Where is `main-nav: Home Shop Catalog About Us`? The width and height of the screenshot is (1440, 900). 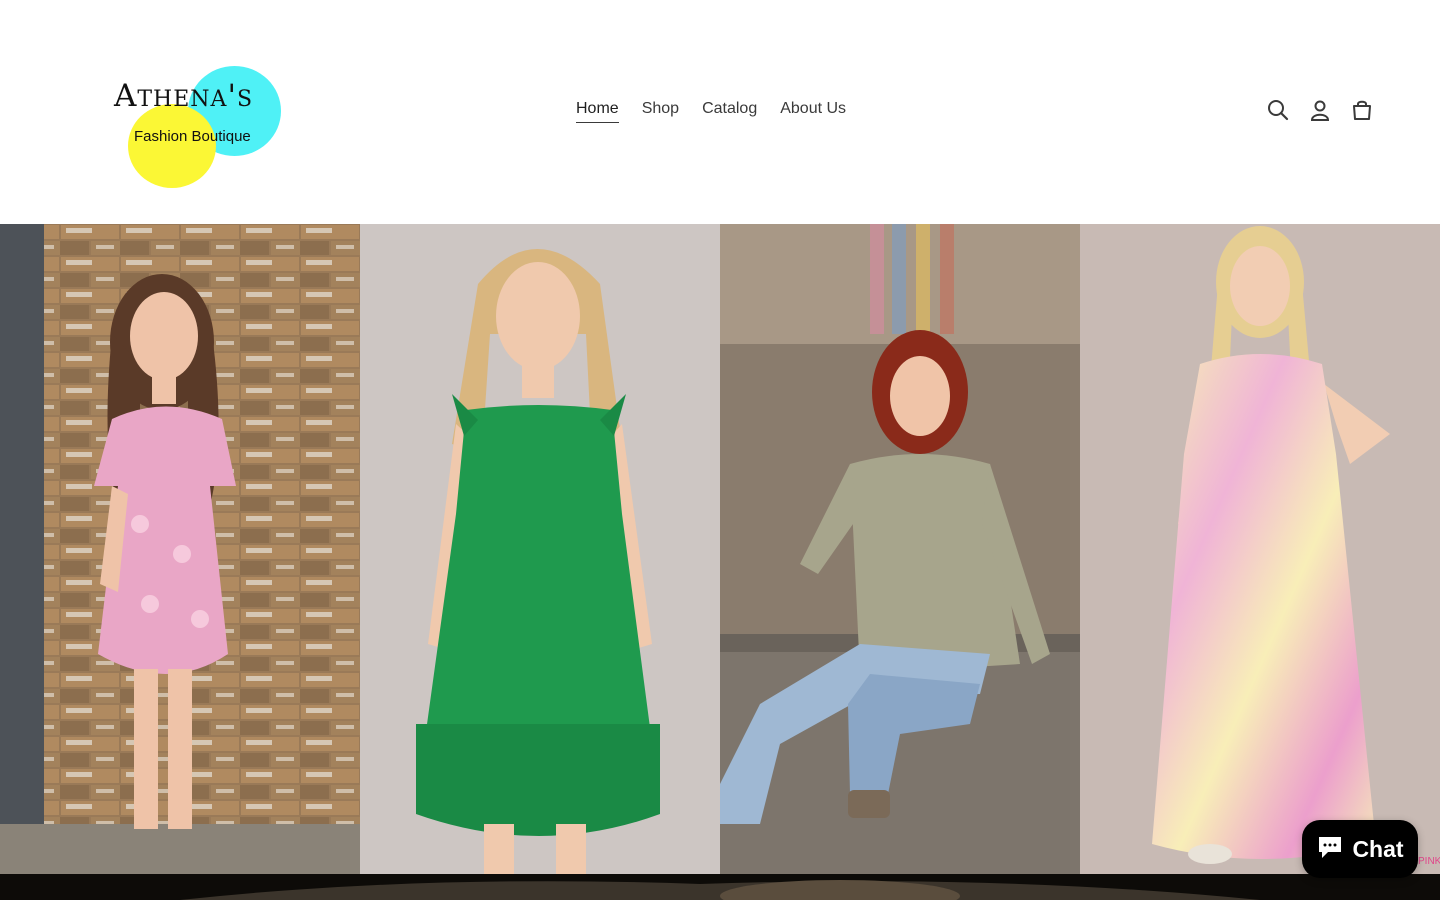 main-nav: Home Shop Catalog About Us is located at coordinates (711, 110).